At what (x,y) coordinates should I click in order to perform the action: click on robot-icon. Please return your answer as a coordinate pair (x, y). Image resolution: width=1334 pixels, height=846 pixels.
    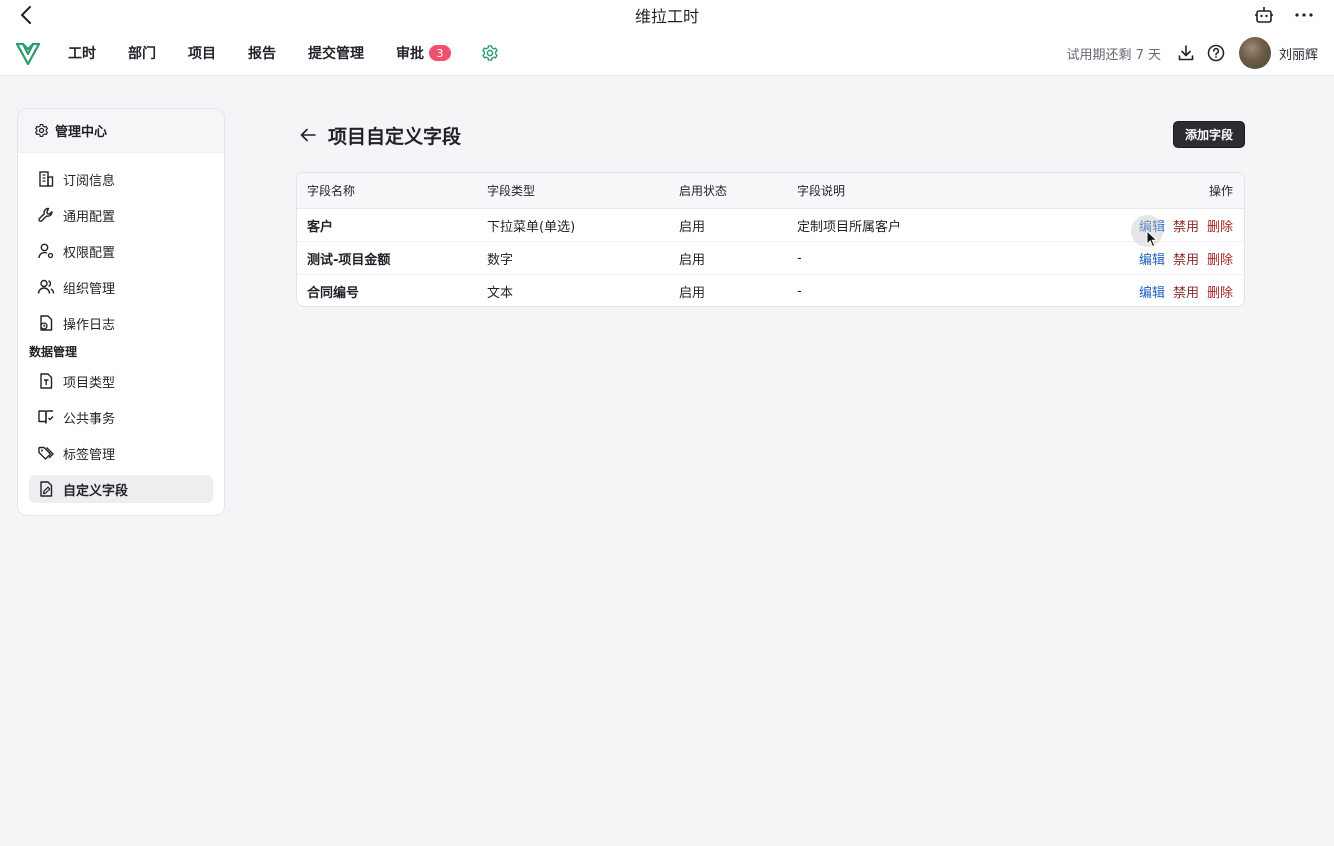
    Looking at the image, I should click on (1264, 15).